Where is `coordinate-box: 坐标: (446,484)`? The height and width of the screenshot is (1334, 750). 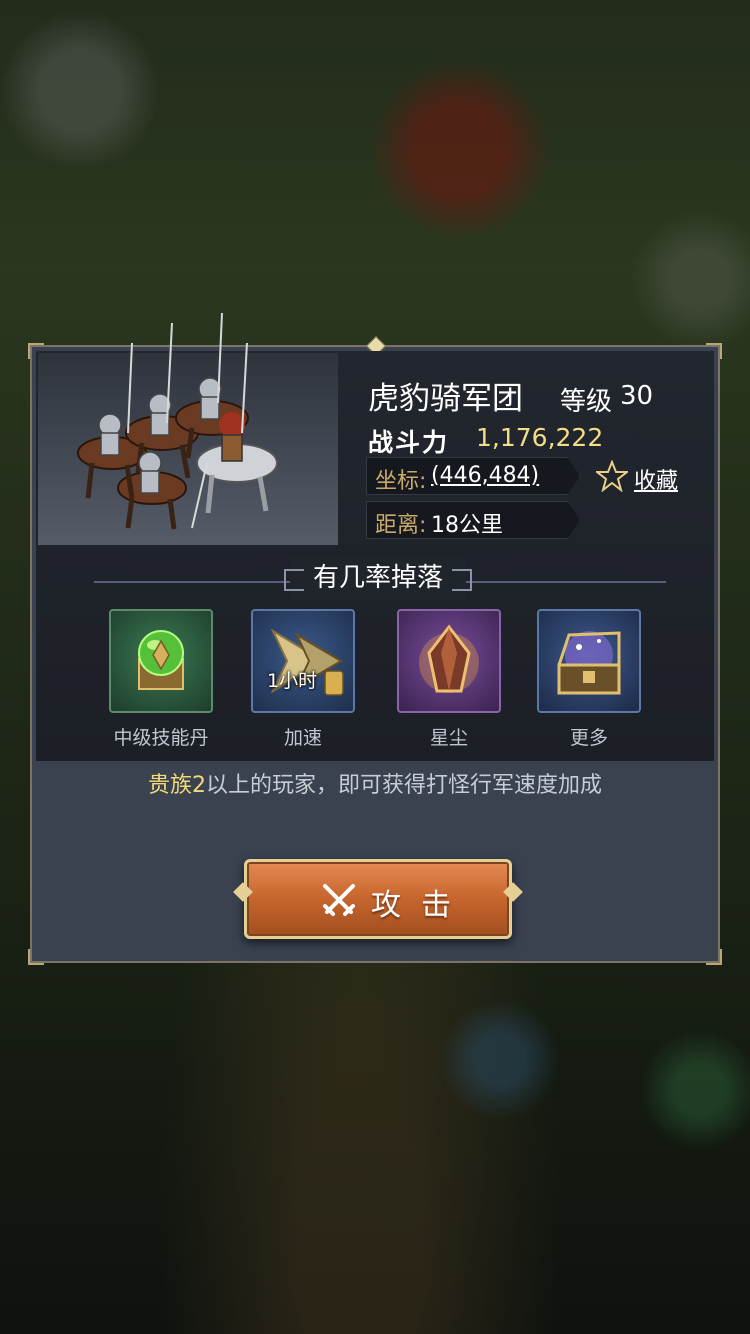
coordinate-box: 坐标: (446,484) is located at coordinates (473, 476).